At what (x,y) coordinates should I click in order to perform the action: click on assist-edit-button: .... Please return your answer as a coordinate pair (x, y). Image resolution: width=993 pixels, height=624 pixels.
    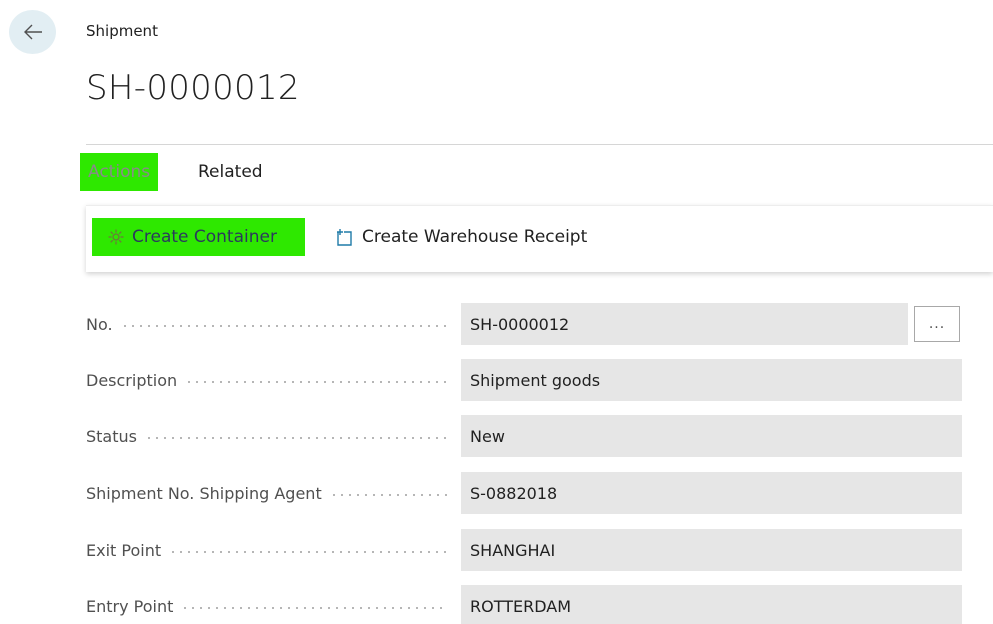
    Looking at the image, I should click on (937, 324).